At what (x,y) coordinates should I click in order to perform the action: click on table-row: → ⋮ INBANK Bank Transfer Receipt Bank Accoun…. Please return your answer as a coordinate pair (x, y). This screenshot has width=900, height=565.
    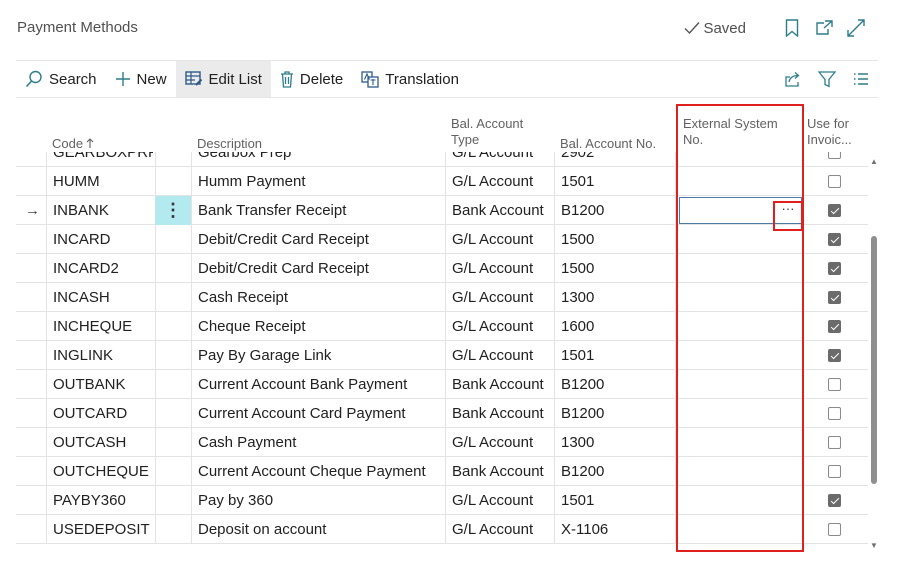
    Looking at the image, I should click on (442, 210).